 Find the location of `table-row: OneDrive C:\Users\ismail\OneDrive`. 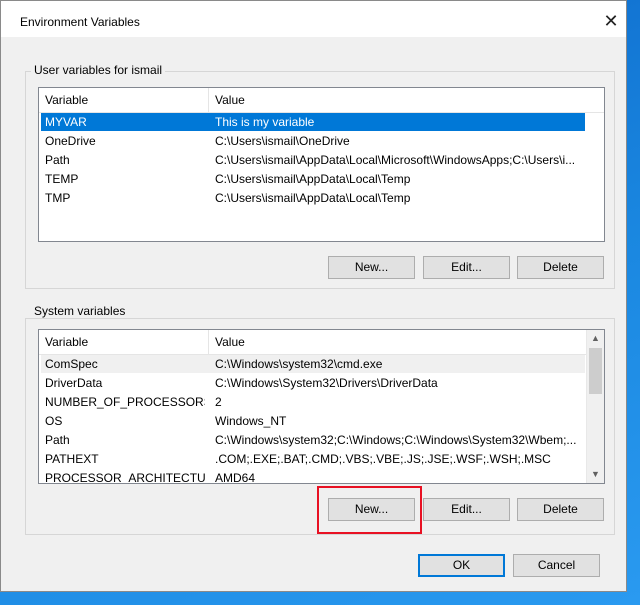

table-row: OneDrive C:\Users\ismail\OneDrive is located at coordinates (313, 141).